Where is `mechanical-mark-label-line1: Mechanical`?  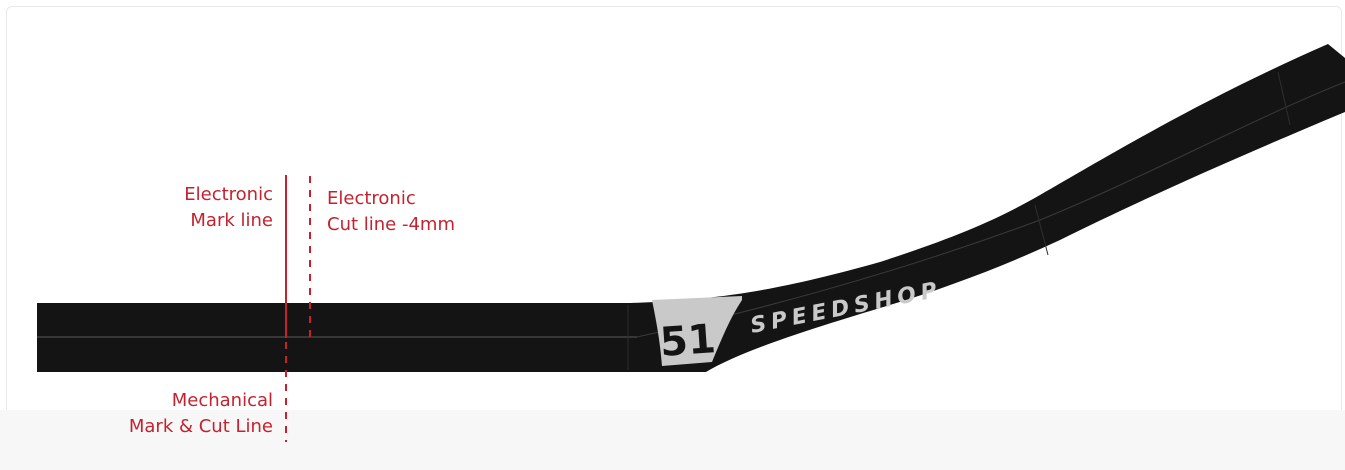 mechanical-mark-label-line1: Mechanical is located at coordinates (222, 400).